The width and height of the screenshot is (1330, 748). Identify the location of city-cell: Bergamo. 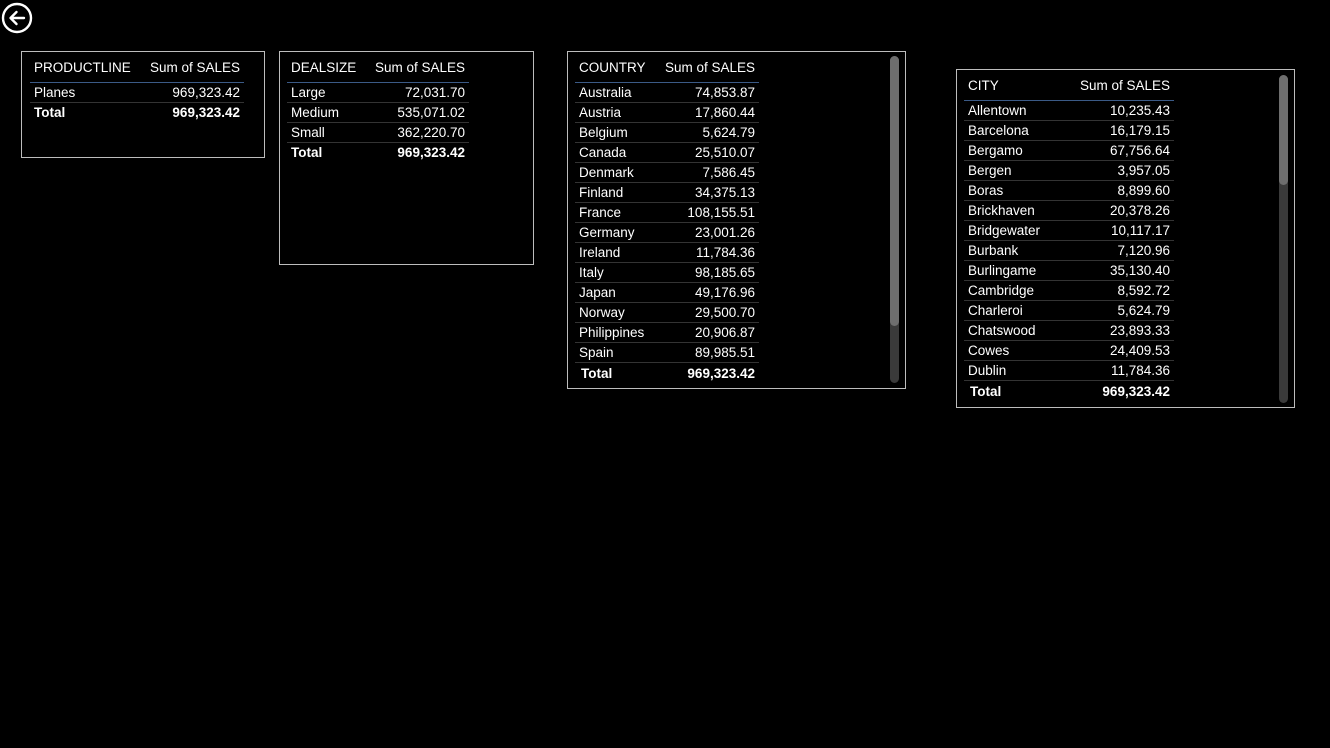
(1012, 150).